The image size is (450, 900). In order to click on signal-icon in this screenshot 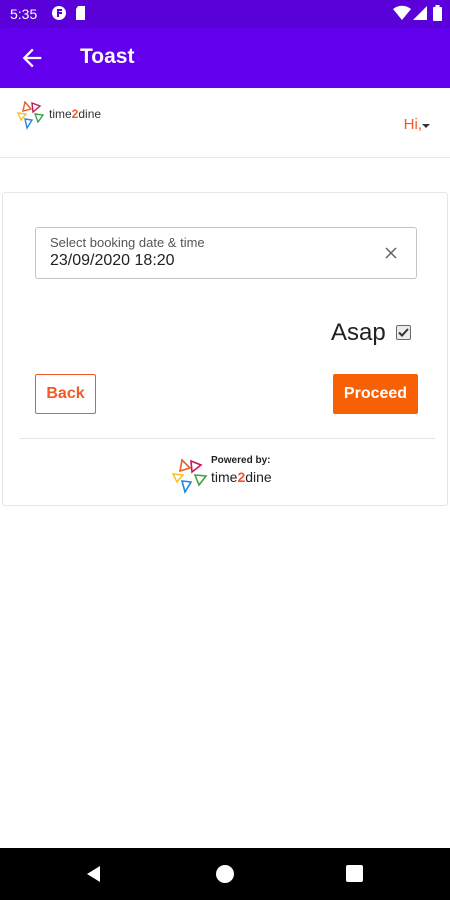, I will do `click(420, 13)`.